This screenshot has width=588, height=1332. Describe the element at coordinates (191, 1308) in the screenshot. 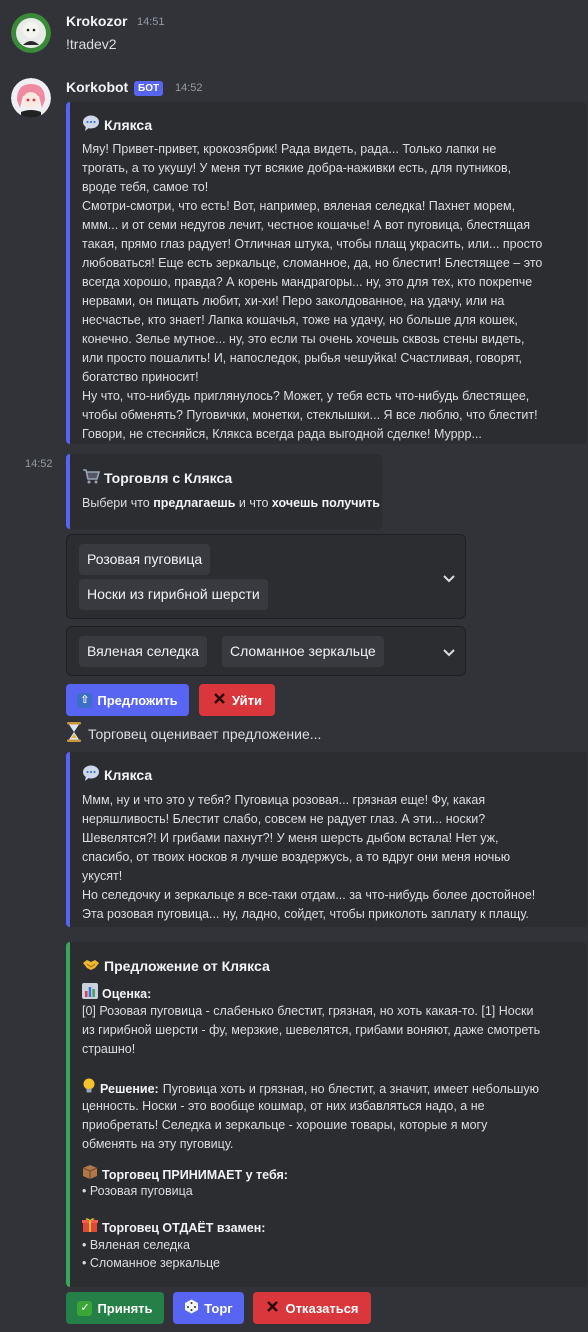

I see `dice-icon` at that location.